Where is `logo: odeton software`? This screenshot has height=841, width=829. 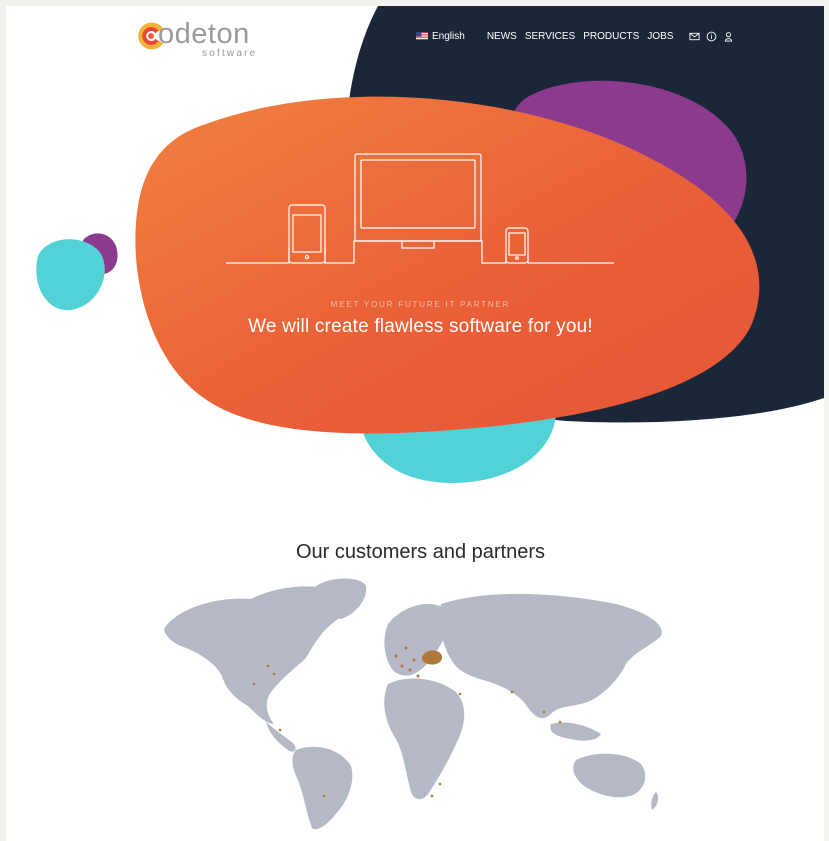
logo: odeton software is located at coordinates (201, 40).